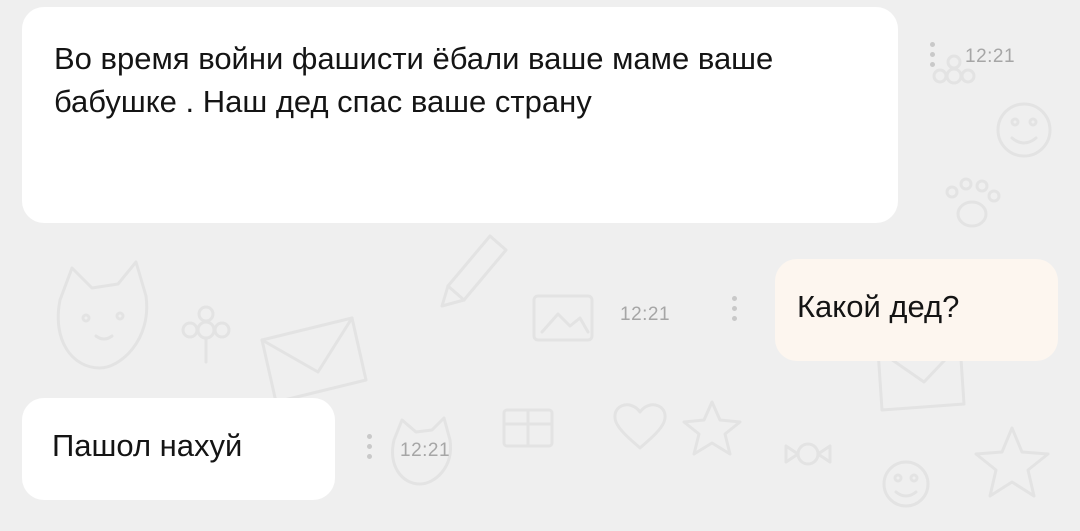 This screenshot has width=1080, height=531. Describe the element at coordinates (206, 334) in the screenshot. I see `flower-icon` at that location.